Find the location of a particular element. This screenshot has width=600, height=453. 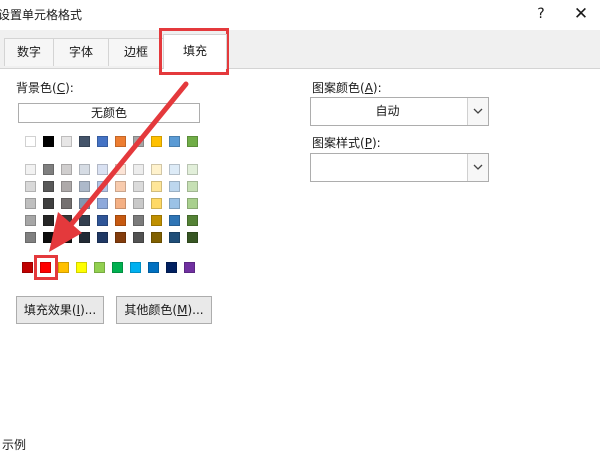

pattern-color-dropdown: 自动 is located at coordinates (399, 111).